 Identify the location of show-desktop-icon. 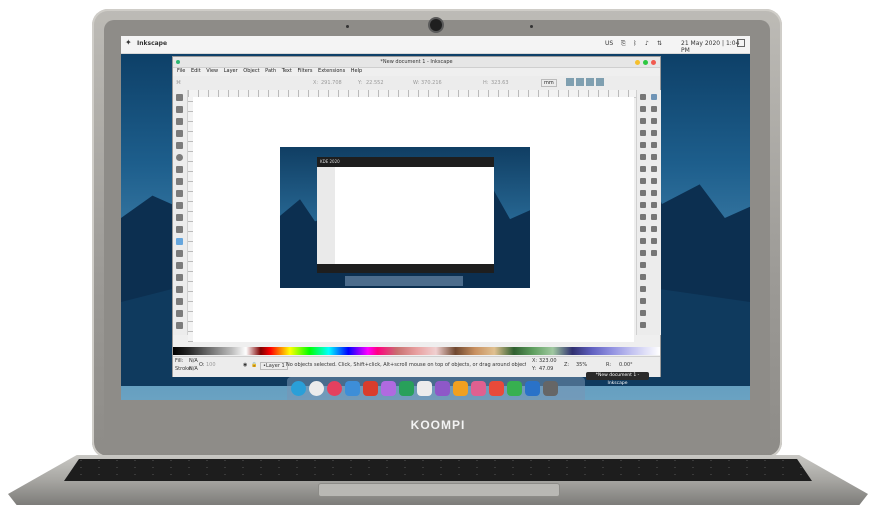
(741, 43).